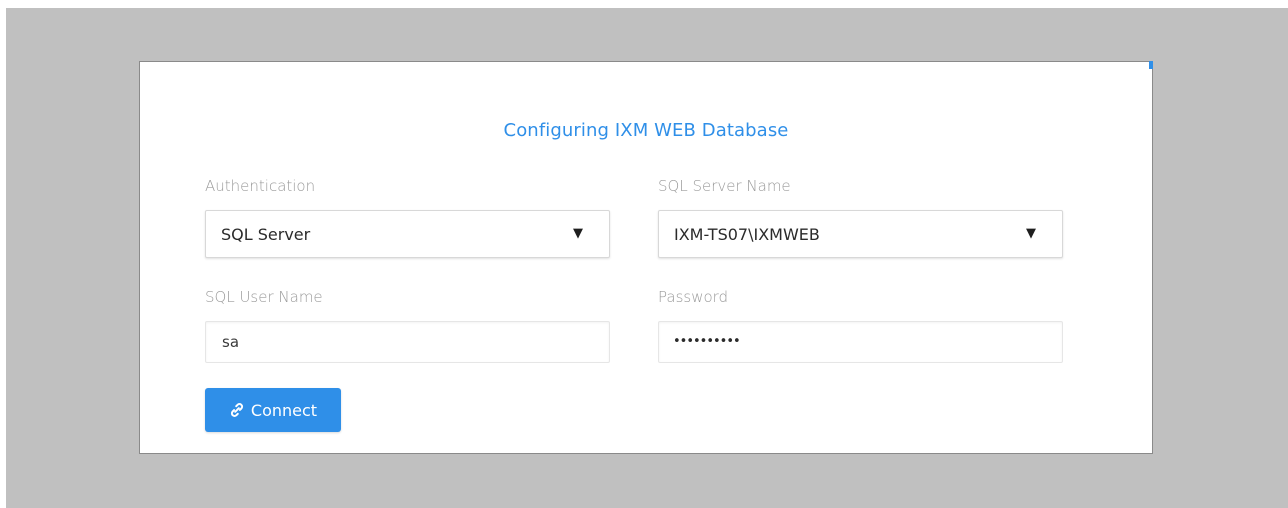 The width and height of the screenshot is (1288, 508). Describe the element at coordinates (231, 342) in the screenshot. I see `sql-user-name-value: sa` at that location.